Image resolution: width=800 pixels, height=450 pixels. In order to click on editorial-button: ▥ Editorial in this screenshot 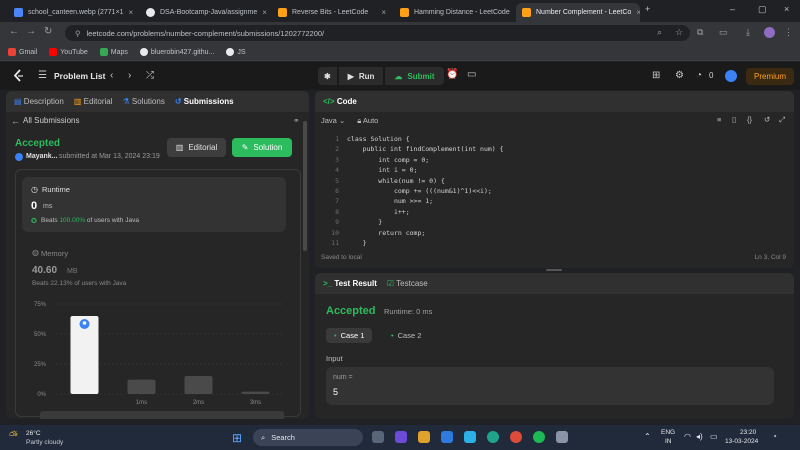, I will do `click(196, 147)`.